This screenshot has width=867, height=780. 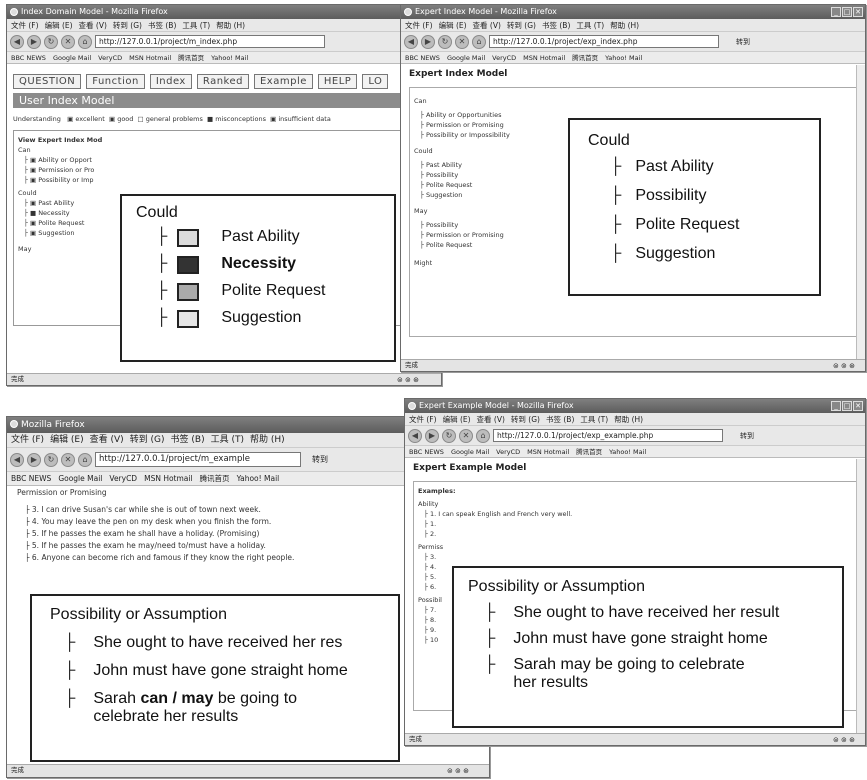 What do you see at coordinates (170, 81) in the screenshot?
I see `tab-index: Index` at bounding box center [170, 81].